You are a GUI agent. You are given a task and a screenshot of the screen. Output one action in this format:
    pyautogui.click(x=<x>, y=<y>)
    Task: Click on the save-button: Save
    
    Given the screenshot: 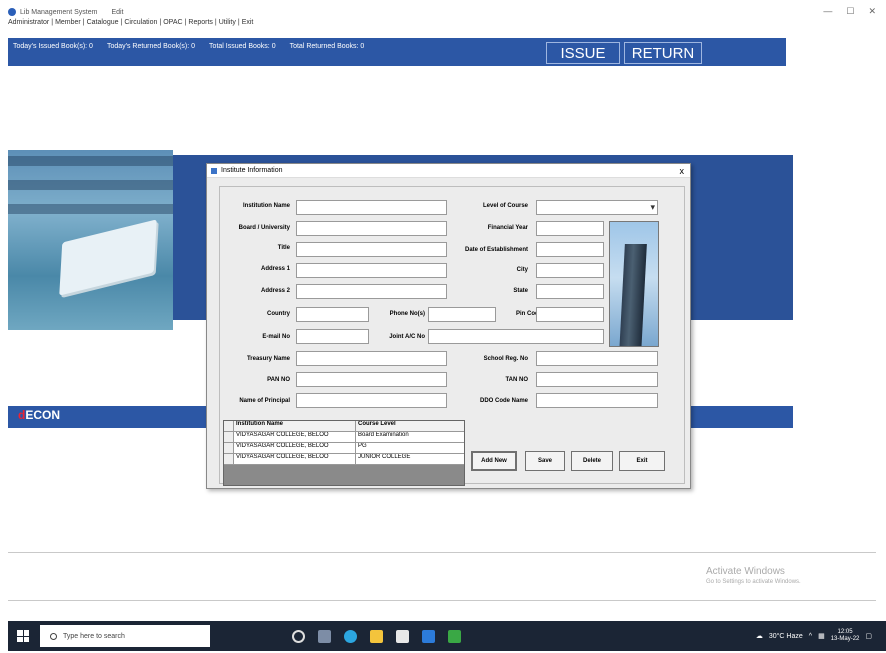 What is the action you would take?
    pyautogui.click(x=545, y=461)
    